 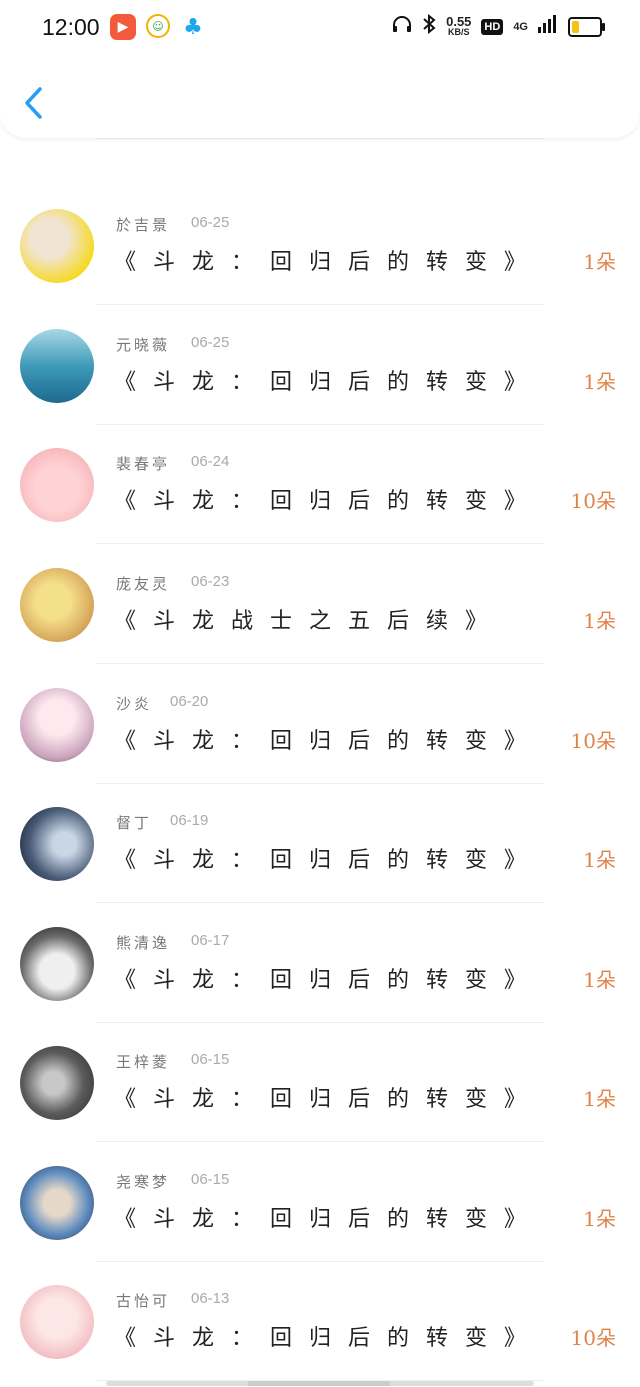 What do you see at coordinates (303, 619) in the screenshot?
I see `book-title: 《 斗 龙 战 士 之 五 后 续 》` at bounding box center [303, 619].